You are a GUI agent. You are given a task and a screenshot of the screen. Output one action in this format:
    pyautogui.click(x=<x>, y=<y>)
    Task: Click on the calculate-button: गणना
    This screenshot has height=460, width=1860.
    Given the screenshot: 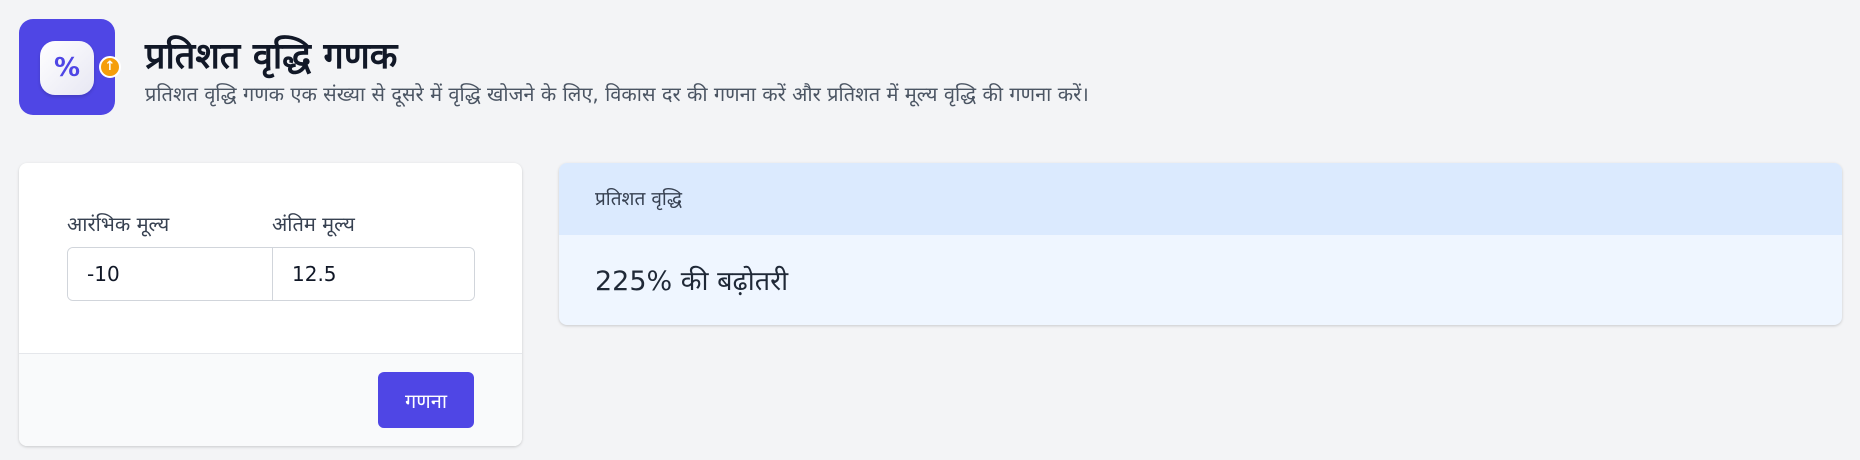 What is the action you would take?
    pyautogui.click(x=426, y=400)
    